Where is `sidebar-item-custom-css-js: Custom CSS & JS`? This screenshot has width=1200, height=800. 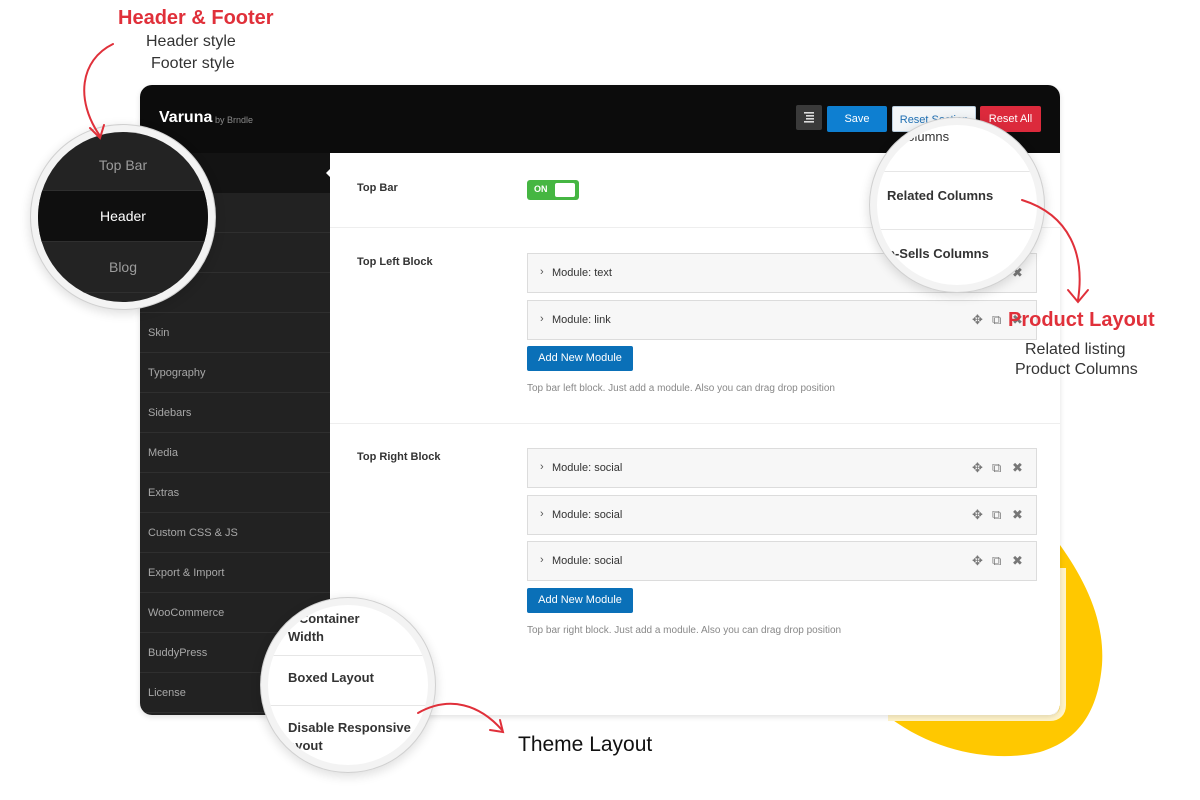 sidebar-item-custom-css-js: Custom CSS & JS is located at coordinates (235, 533).